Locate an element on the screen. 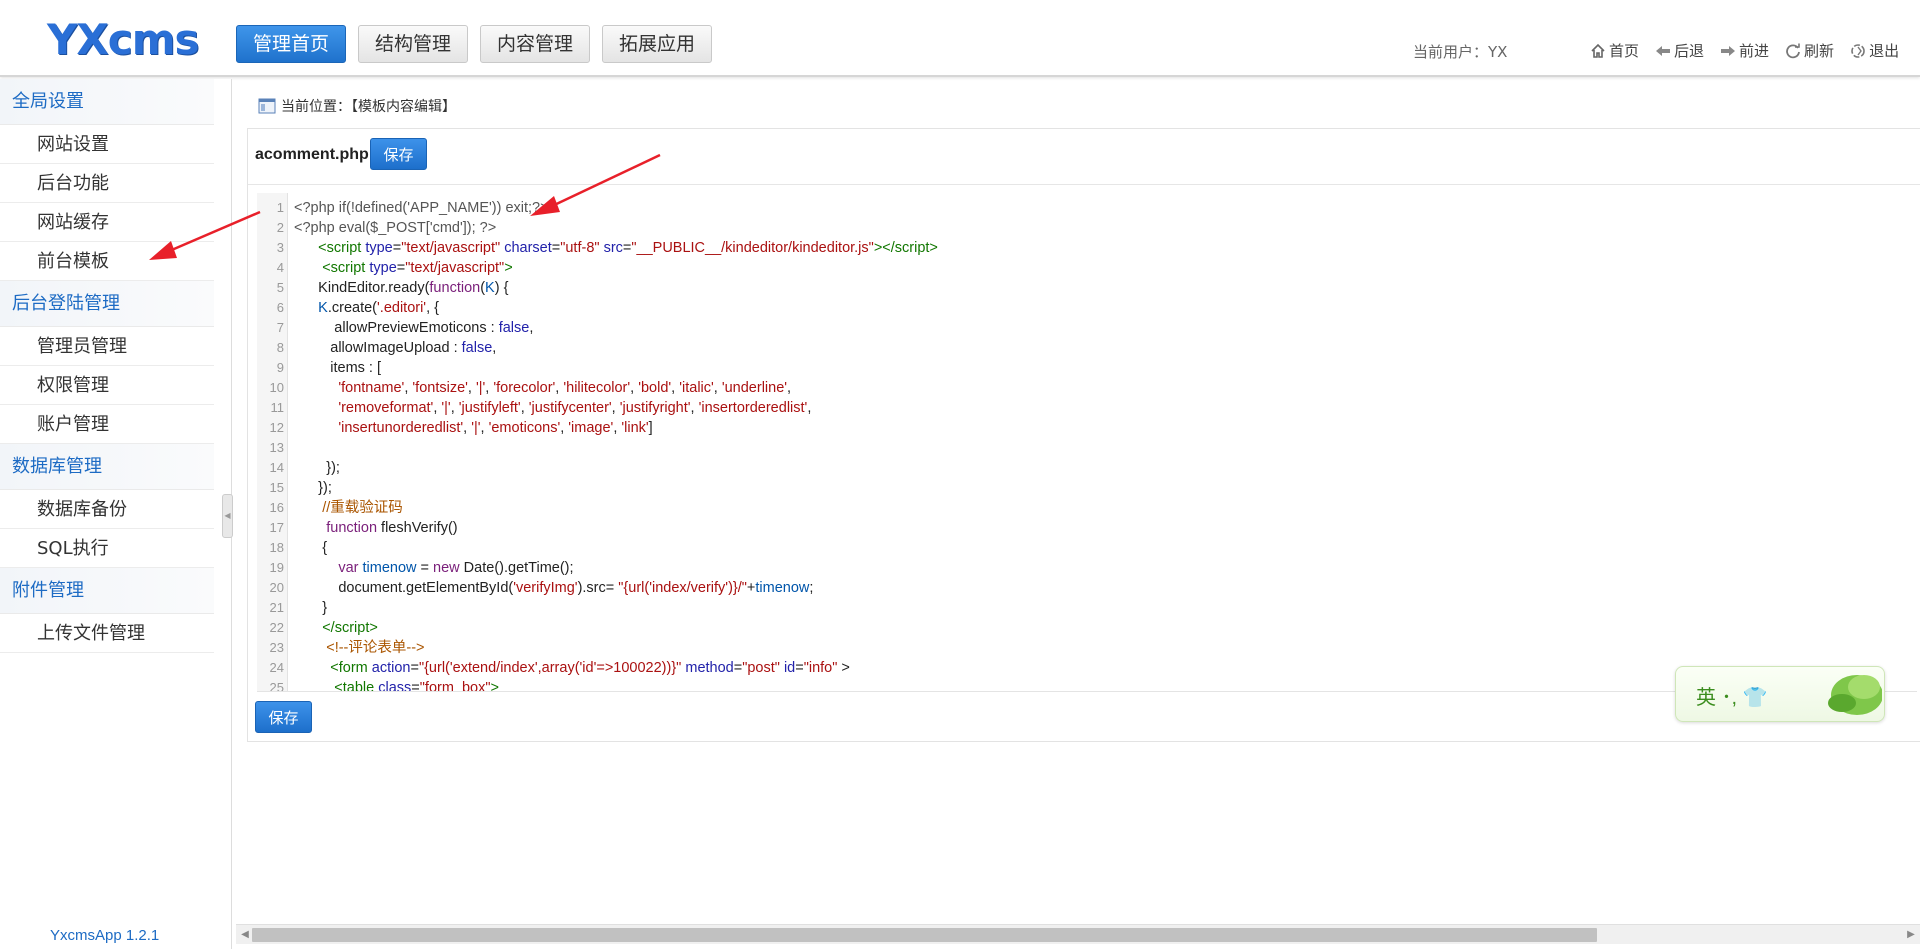 The height and width of the screenshot is (949, 1920). sidebar-section-attachments: 附件管理 上传文件管理 is located at coordinates (115, 610).